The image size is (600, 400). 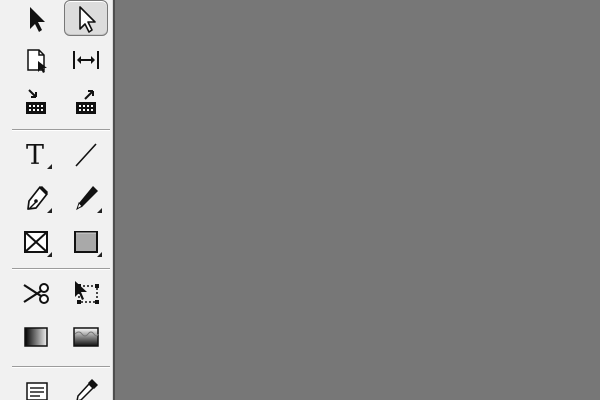 What do you see at coordinates (99, 254) in the screenshot?
I see `rectangle-tool-flyout-icon` at bounding box center [99, 254].